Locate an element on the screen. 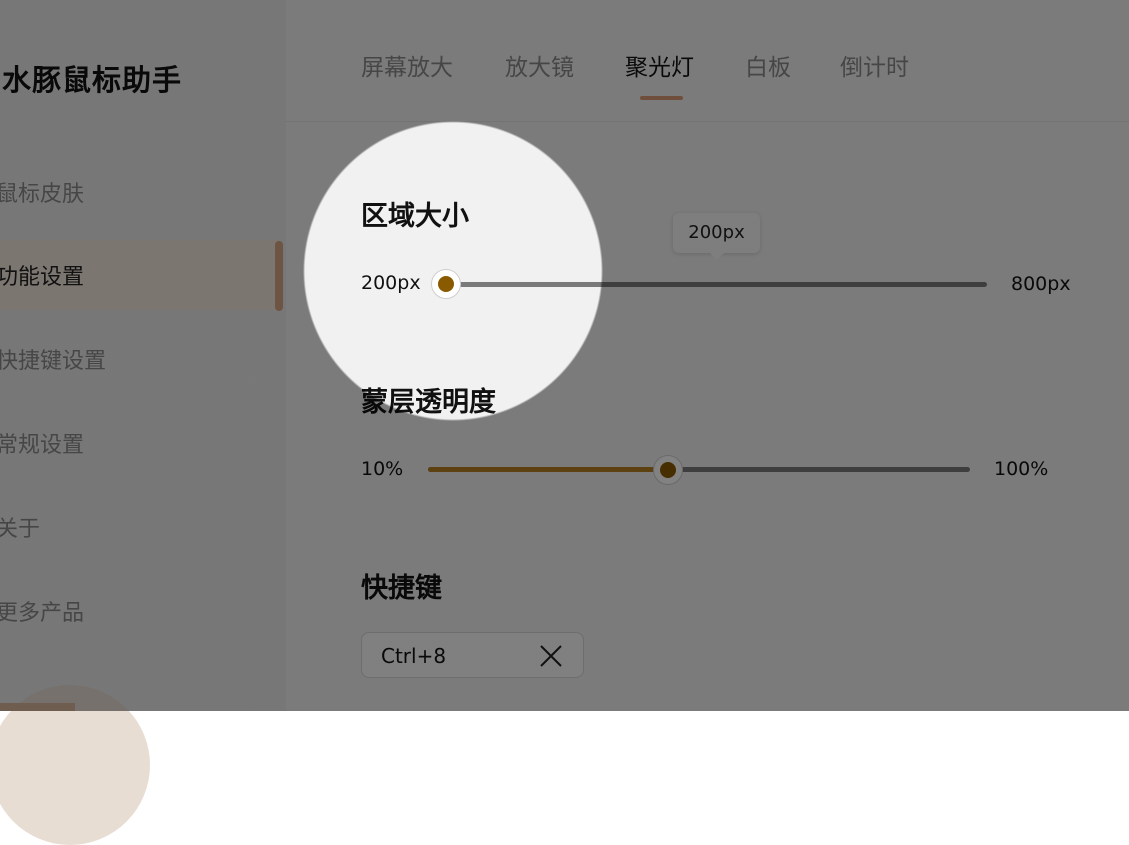 The image size is (1129, 845). sidebar-item-general-settings: 常规设置 is located at coordinates (140, 443).